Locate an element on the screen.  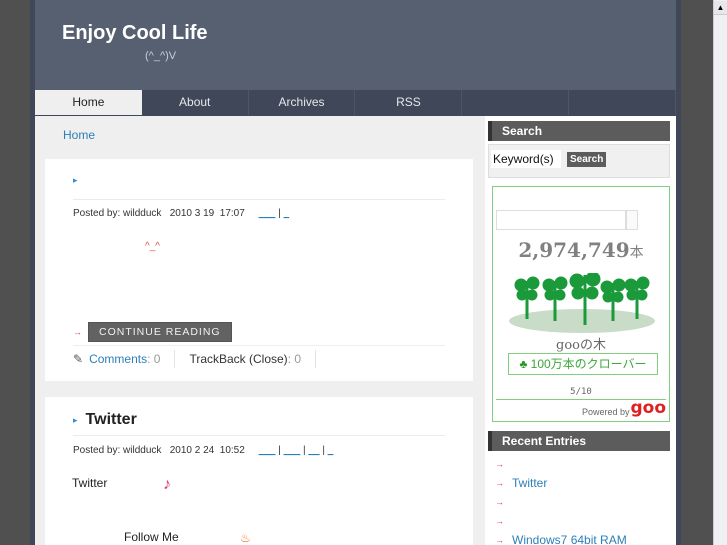
clover-banner-link: ♣ 100万本のクローバー is located at coordinates (583, 364).